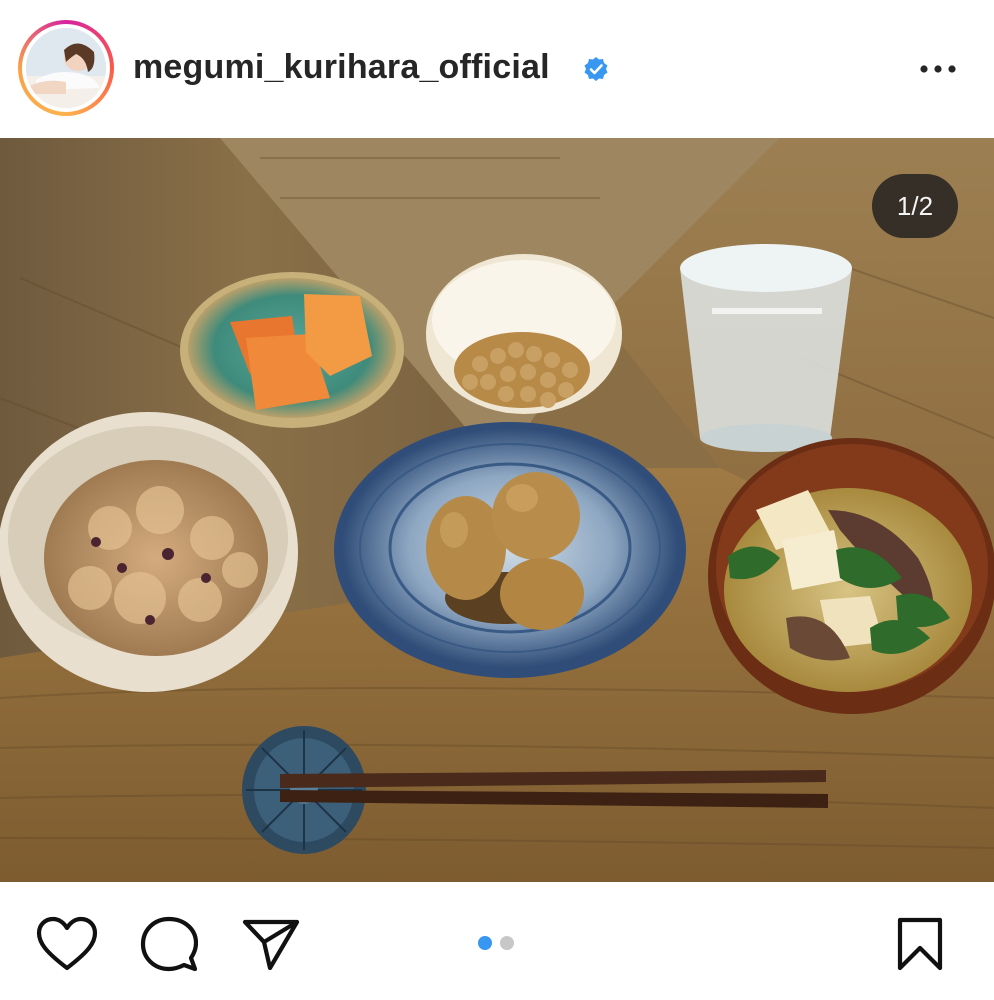  I want to click on carousel-indicator, so click(496, 944).